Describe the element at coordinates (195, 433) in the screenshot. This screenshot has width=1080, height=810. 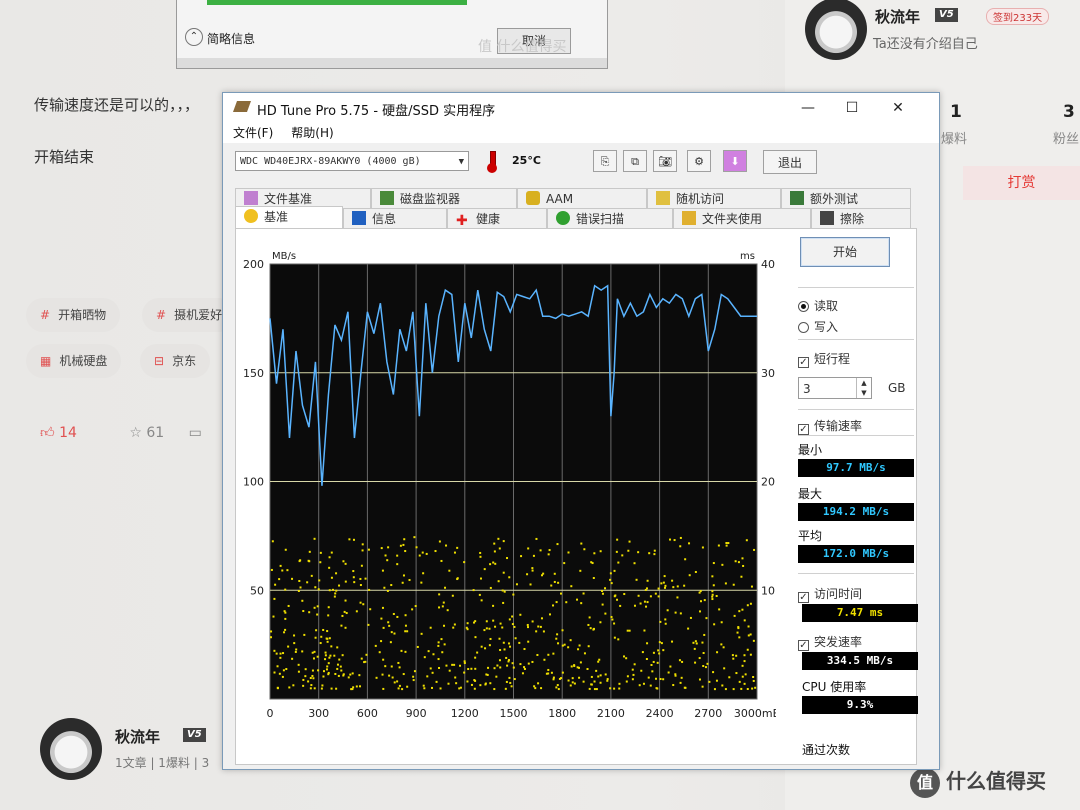
I see `comment-icon: ▭` at that location.